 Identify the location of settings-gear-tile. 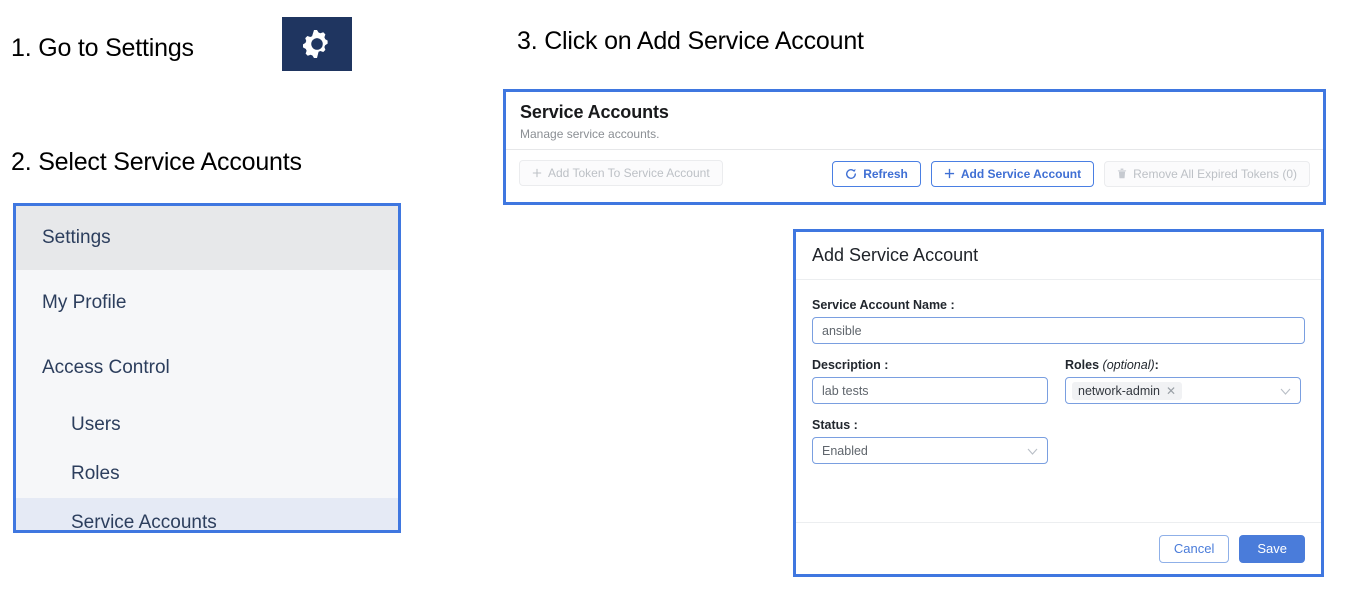
(317, 44).